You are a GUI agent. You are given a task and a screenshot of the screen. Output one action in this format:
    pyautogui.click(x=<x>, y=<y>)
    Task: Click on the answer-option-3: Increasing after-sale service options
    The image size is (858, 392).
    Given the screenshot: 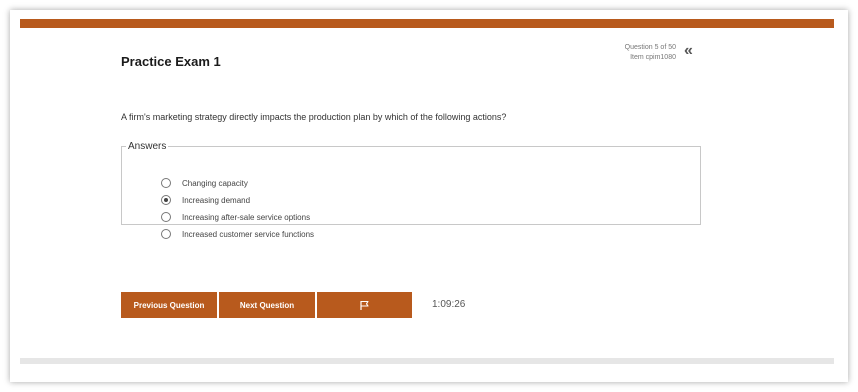 What is the action you would take?
    pyautogui.click(x=235, y=217)
    